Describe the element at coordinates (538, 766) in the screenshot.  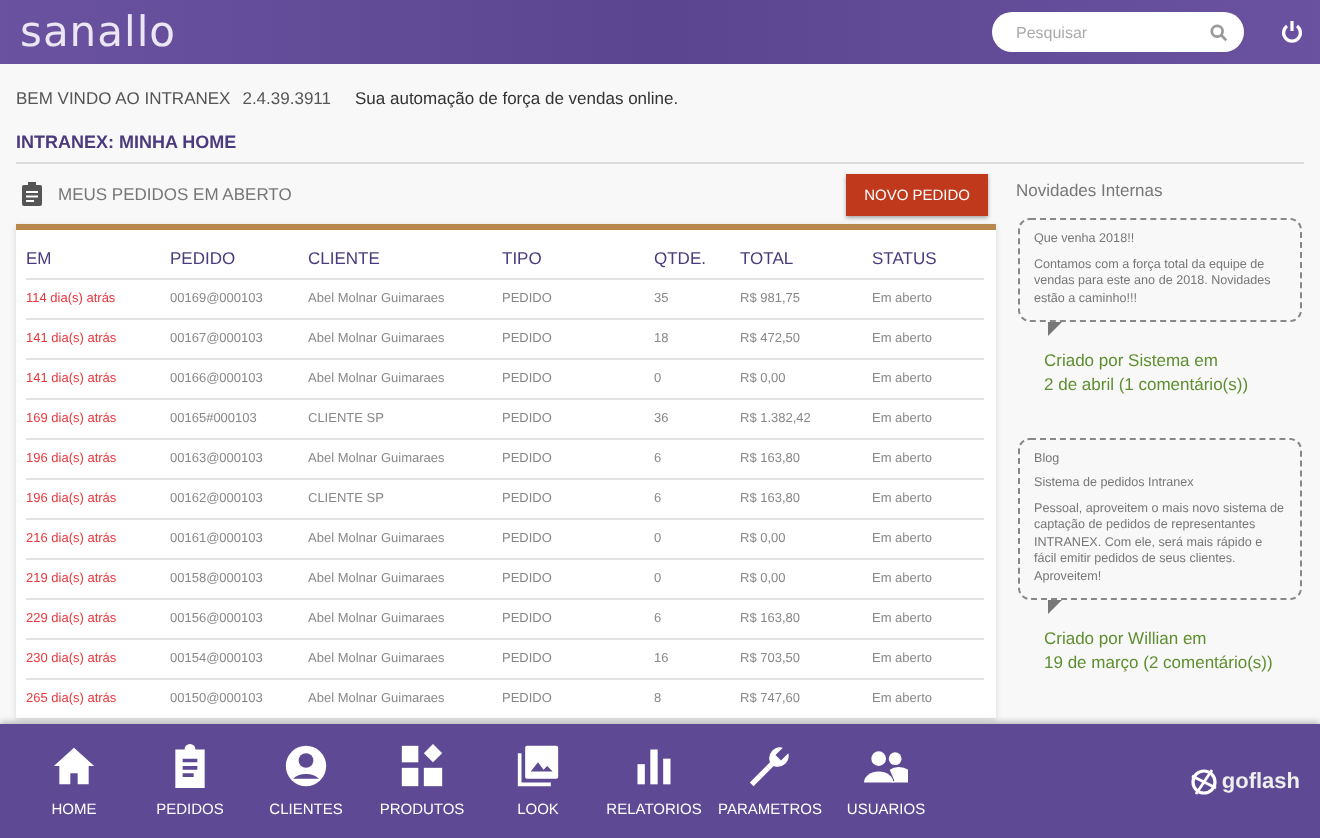
I see `photos-icon` at that location.